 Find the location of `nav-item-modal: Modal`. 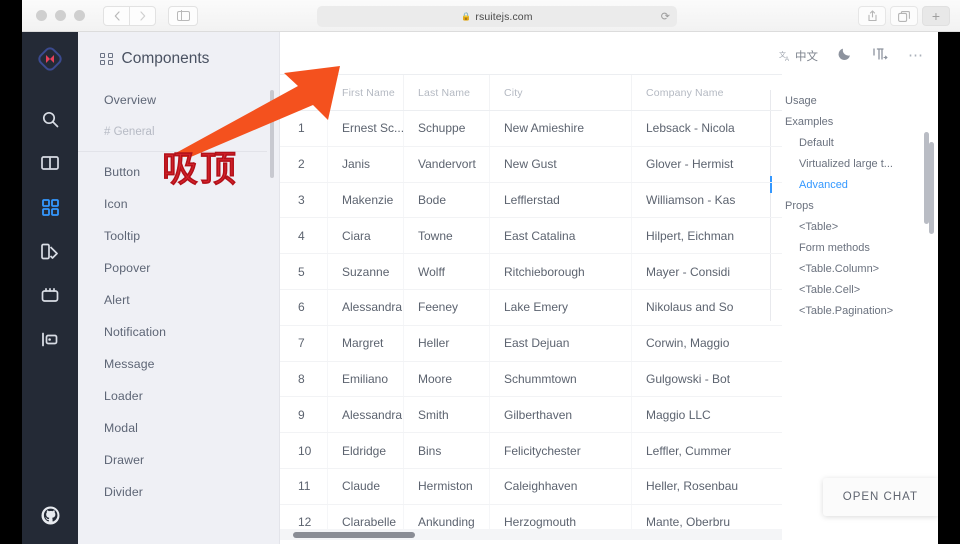

nav-item-modal: Modal is located at coordinates (178, 428).